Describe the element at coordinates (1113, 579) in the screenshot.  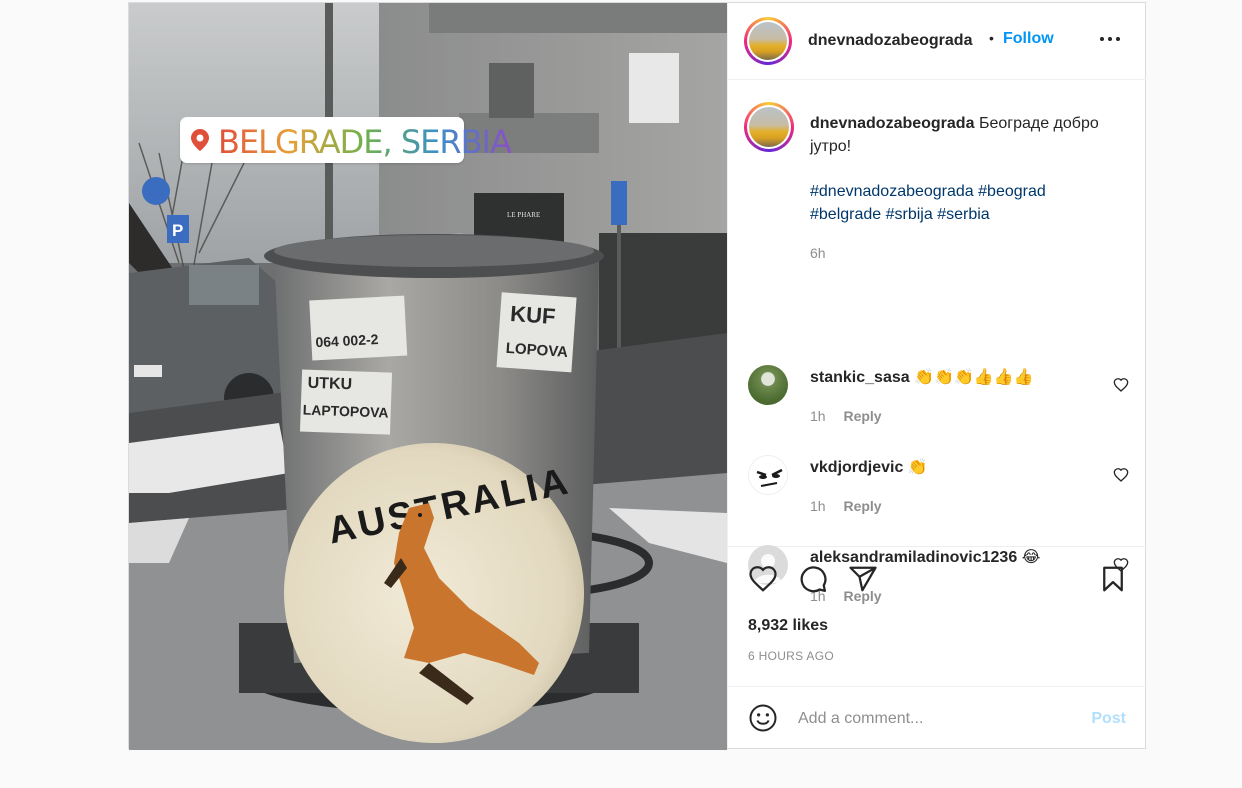
I see `bookmark-icon` at that location.